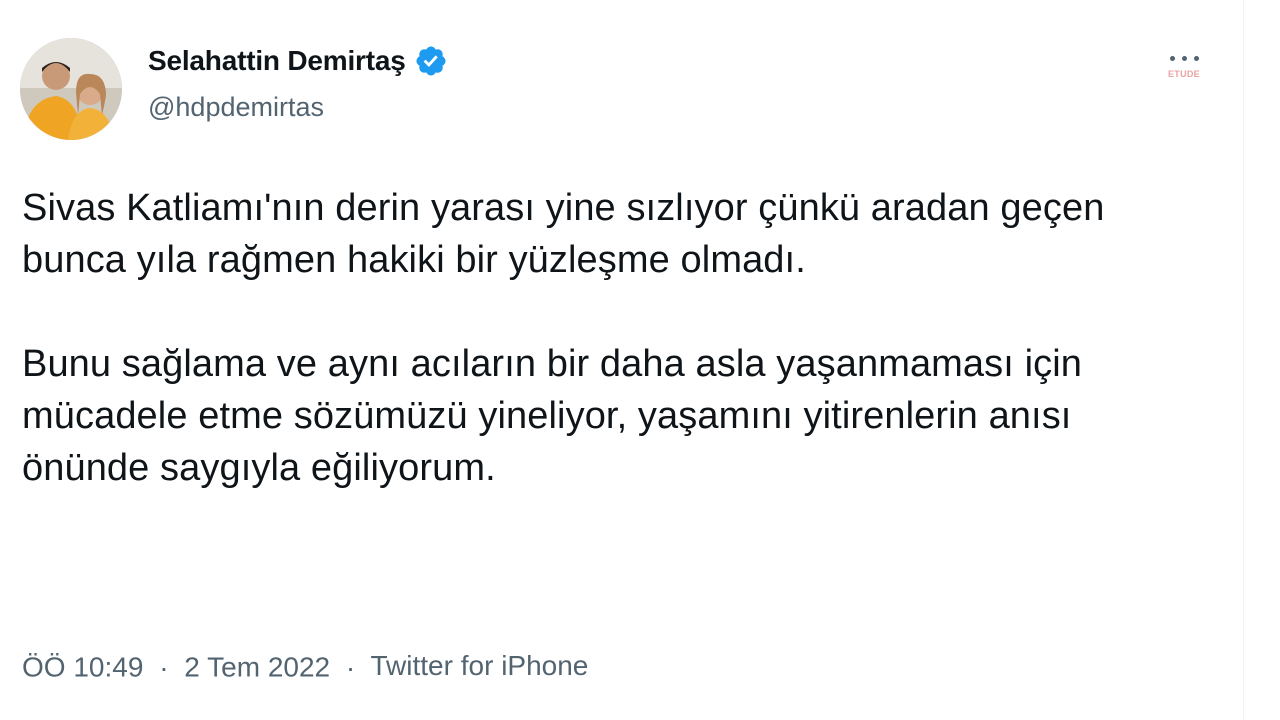 The width and height of the screenshot is (1280, 720). What do you see at coordinates (257, 667) in the screenshot?
I see `tweet-date: 2 Tem 2022` at bounding box center [257, 667].